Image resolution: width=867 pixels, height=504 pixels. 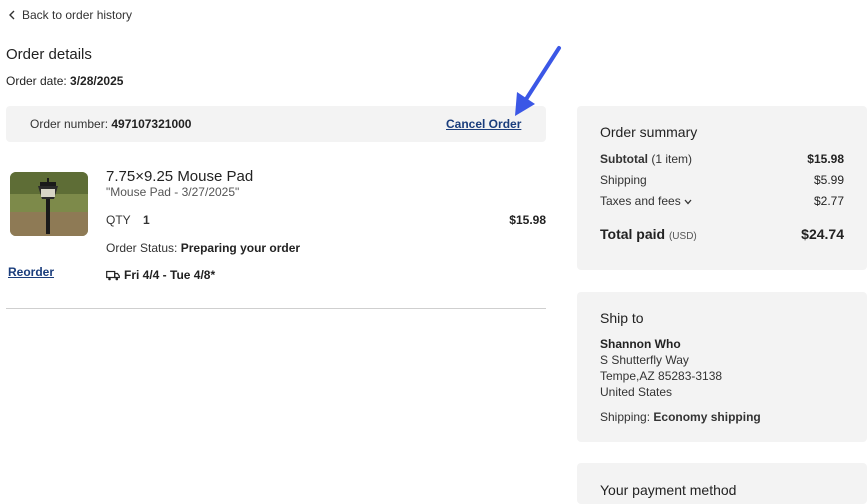 I want to click on order-status: Order Status: Preparing your order, so click(x=203, y=248).